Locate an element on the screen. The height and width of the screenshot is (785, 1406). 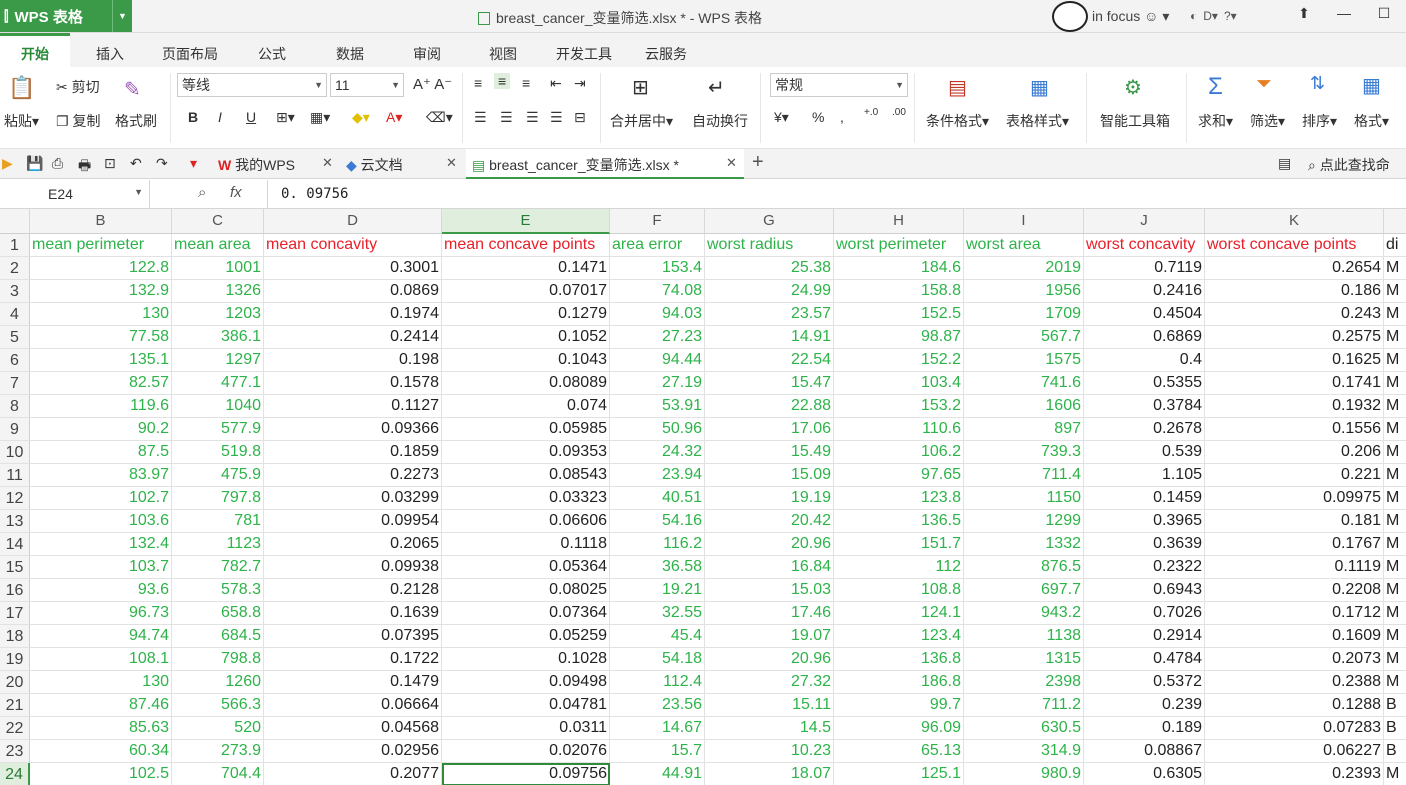
minimize-icon: — is located at coordinates (1344, 13).